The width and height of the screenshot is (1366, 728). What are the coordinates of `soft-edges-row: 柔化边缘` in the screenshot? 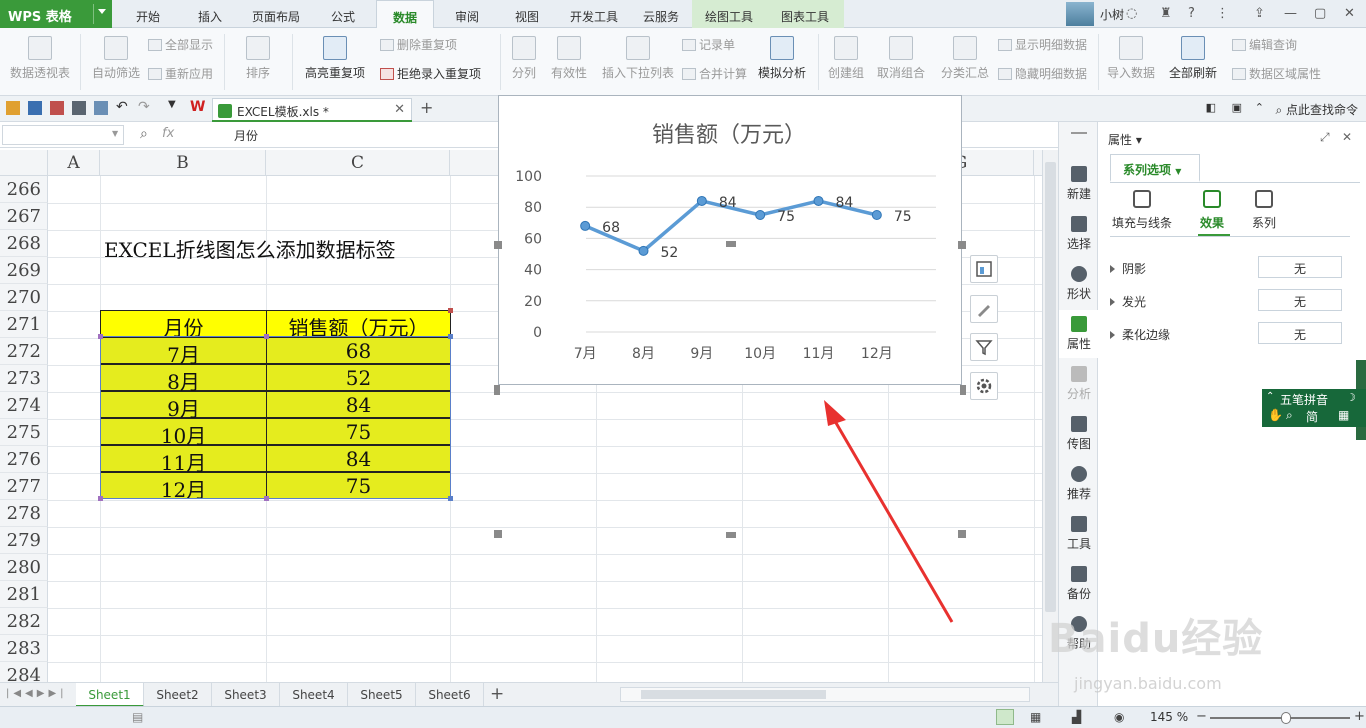 It's located at (1140, 334).